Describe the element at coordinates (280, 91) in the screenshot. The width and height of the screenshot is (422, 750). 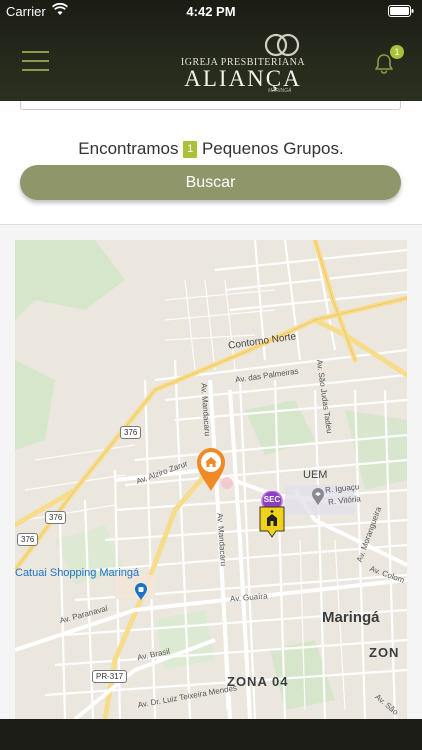
I see `logo-sub-text: MARINGÁ` at that location.